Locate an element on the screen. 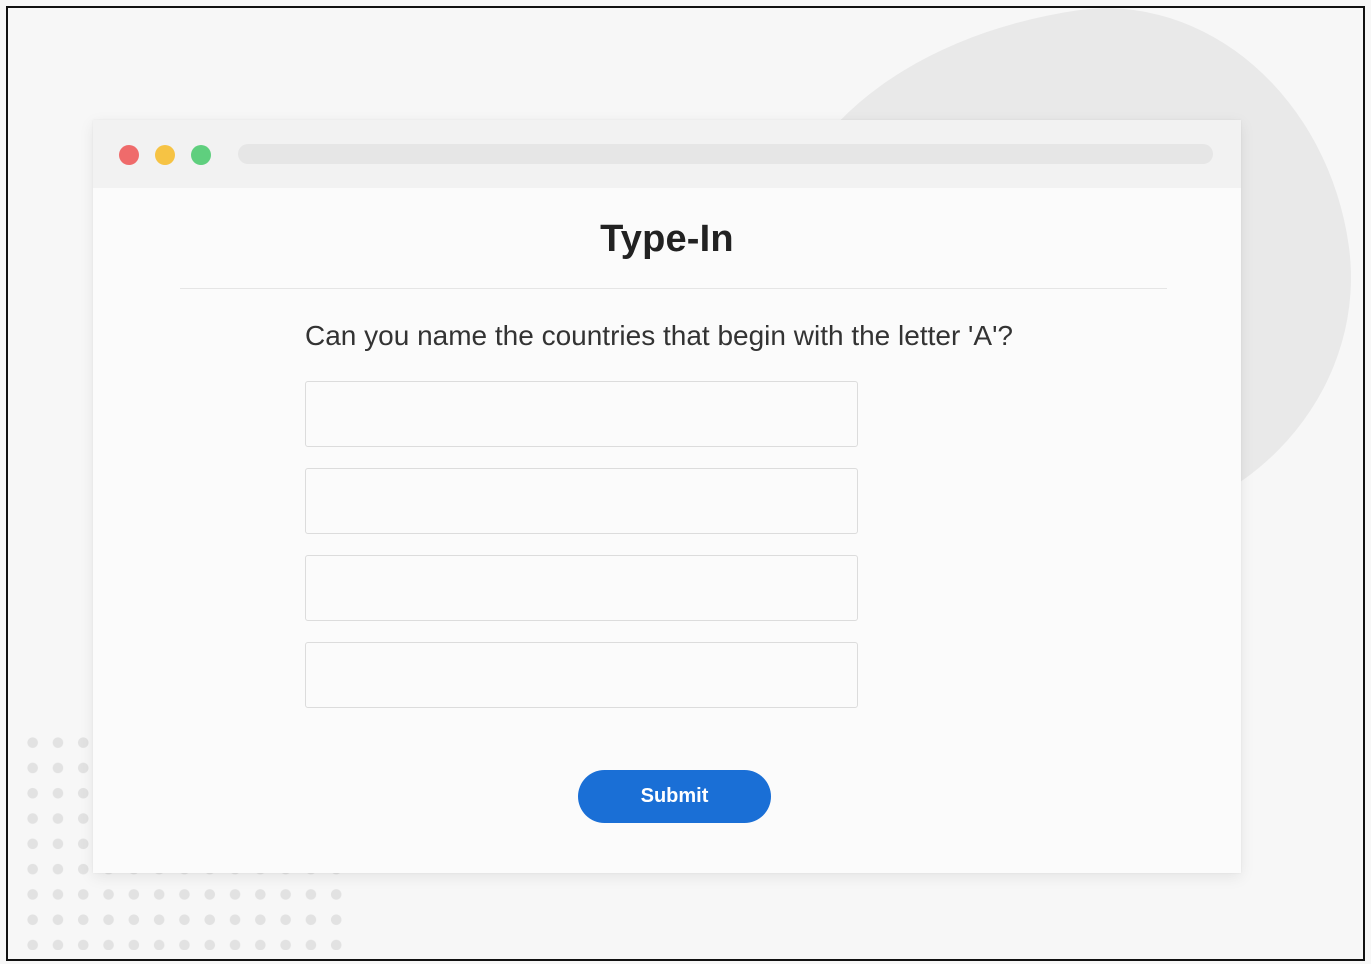  title-divider is located at coordinates (673, 288).